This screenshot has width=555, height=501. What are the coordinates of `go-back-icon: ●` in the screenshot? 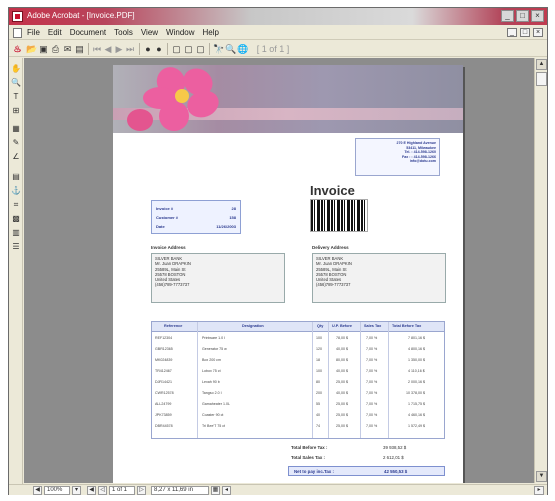 It's located at (148, 49).